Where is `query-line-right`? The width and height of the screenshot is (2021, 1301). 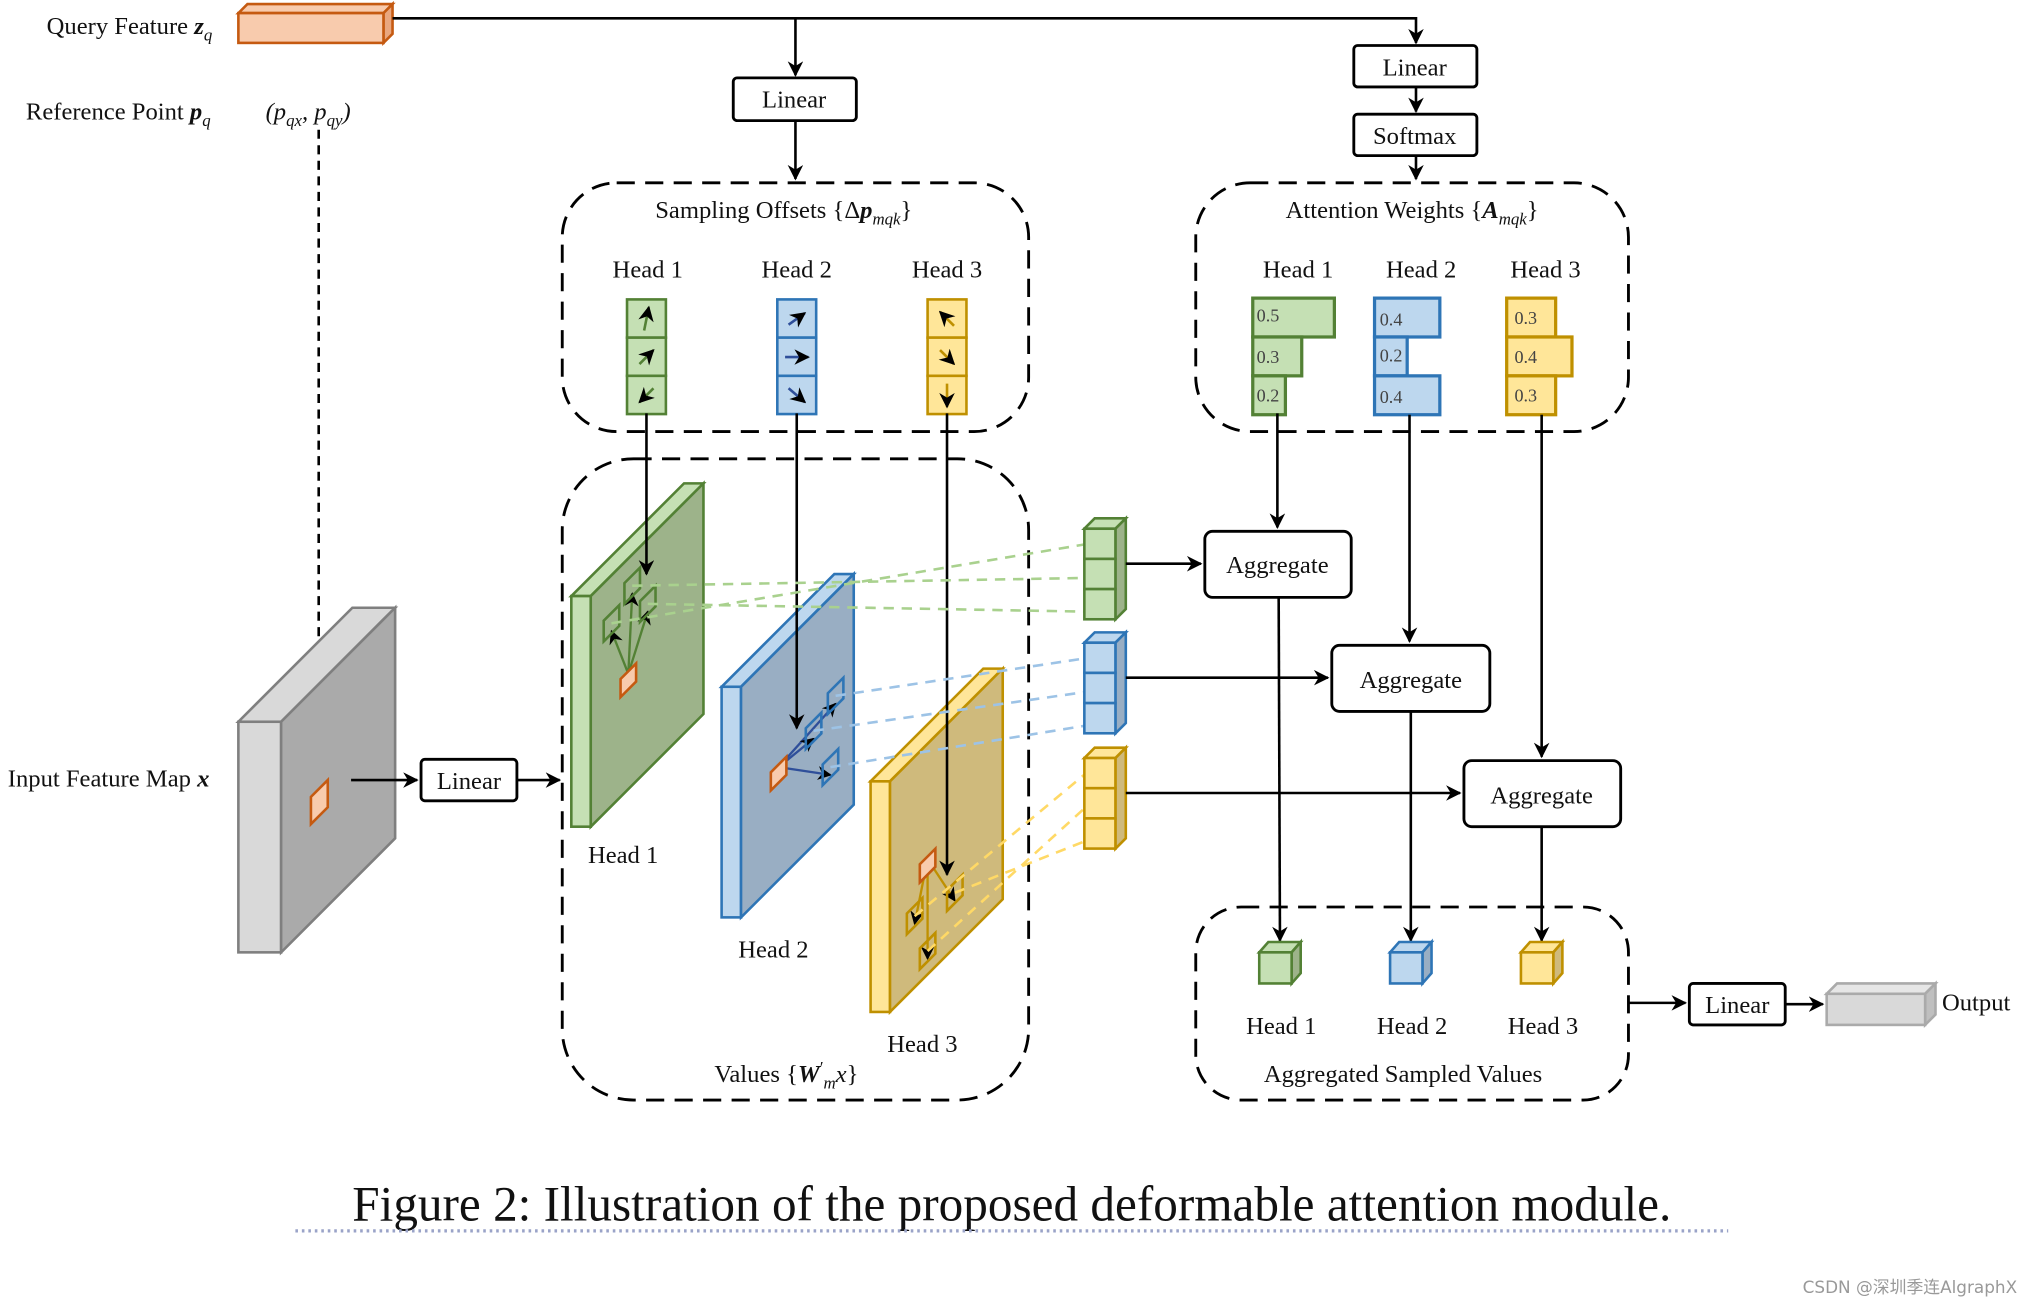
query-line-right is located at coordinates (908, 30).